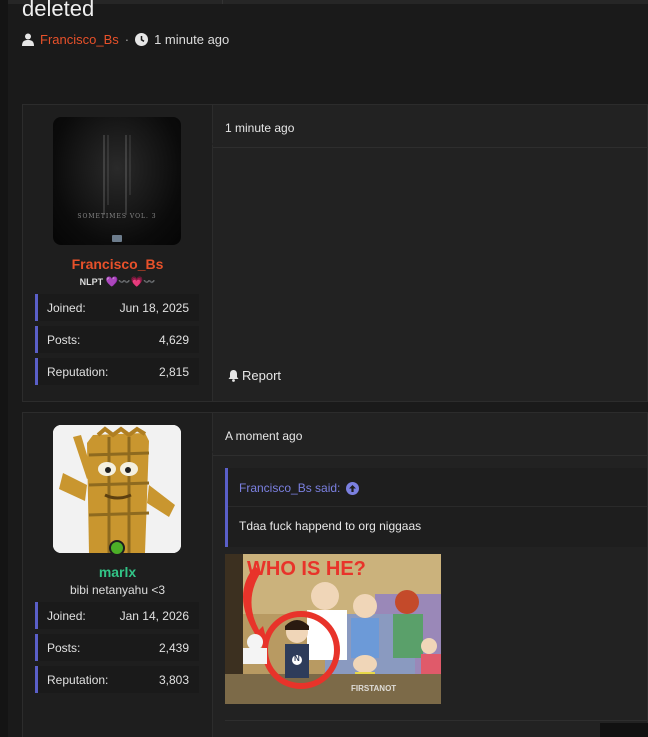  I want to click on thread-time: 1 minute ago, so click(191, 39).